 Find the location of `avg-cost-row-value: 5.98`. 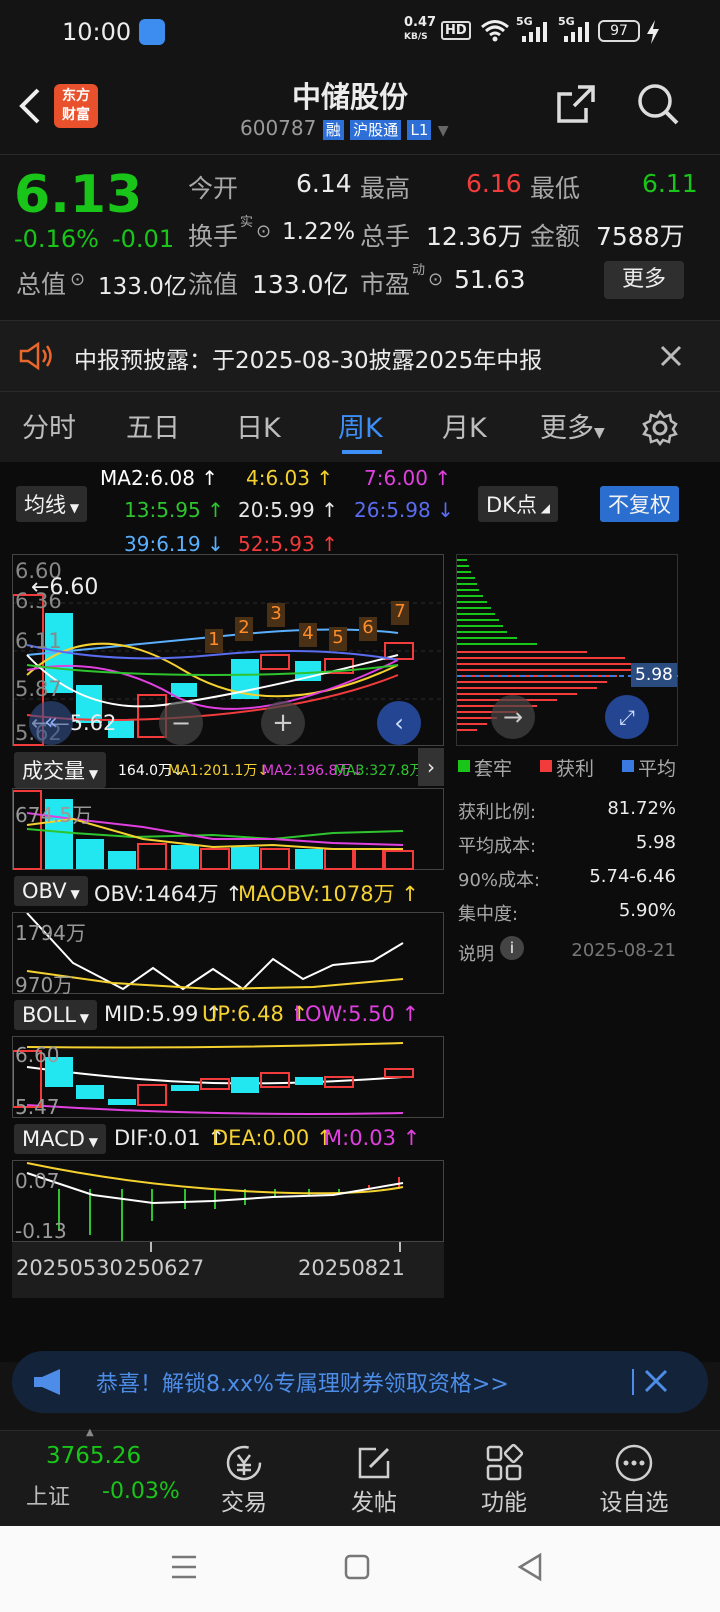

avg-cost-row-value: 5.98 is located at coordinates (655, 842).